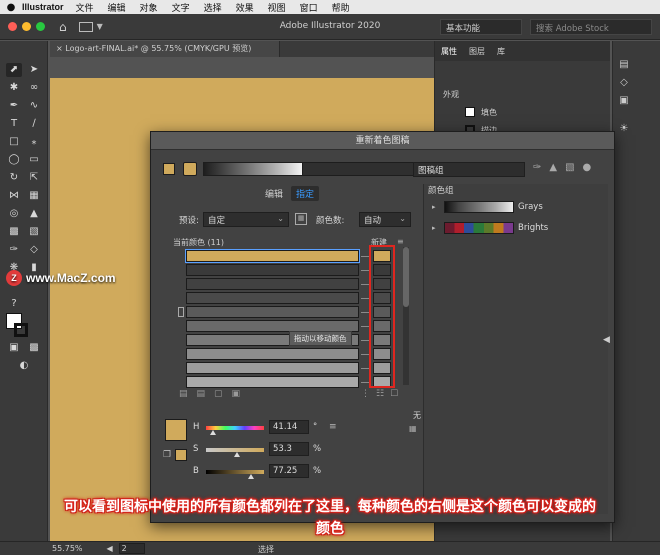 This screenshot has width=660, height=555. Describe the element at coordinates (14, 88) in the screenshot. I see `magic-wand-tool-icon: ✱` at that location.